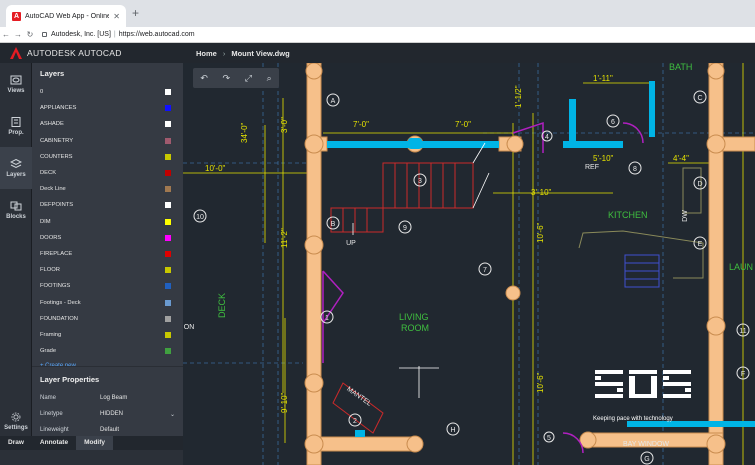 The width and height of the screenshot is (755, 465). What do you see at coordinates (56, 156) in the screenshot?
I see `layer-name: COUNTERS` at bounding box center [56, 156].